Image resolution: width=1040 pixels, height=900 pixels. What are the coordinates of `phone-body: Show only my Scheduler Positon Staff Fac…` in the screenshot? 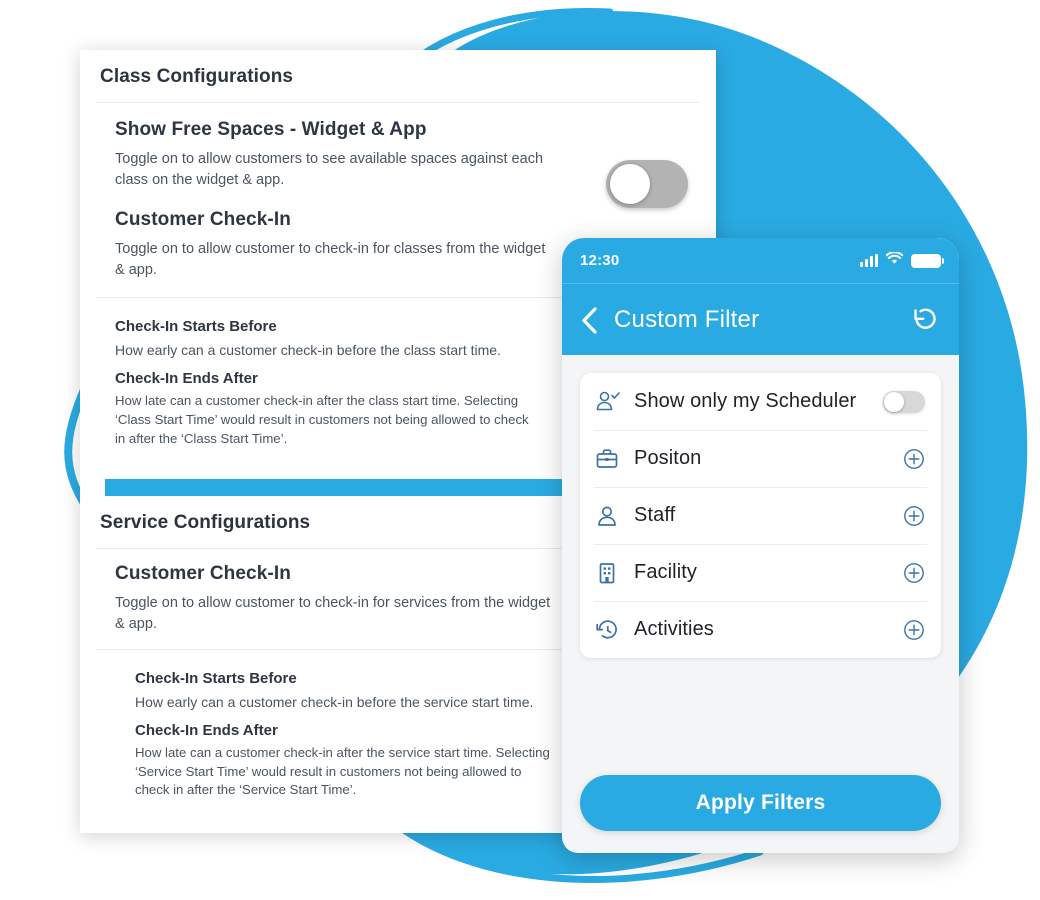 It's located at (760, 506).